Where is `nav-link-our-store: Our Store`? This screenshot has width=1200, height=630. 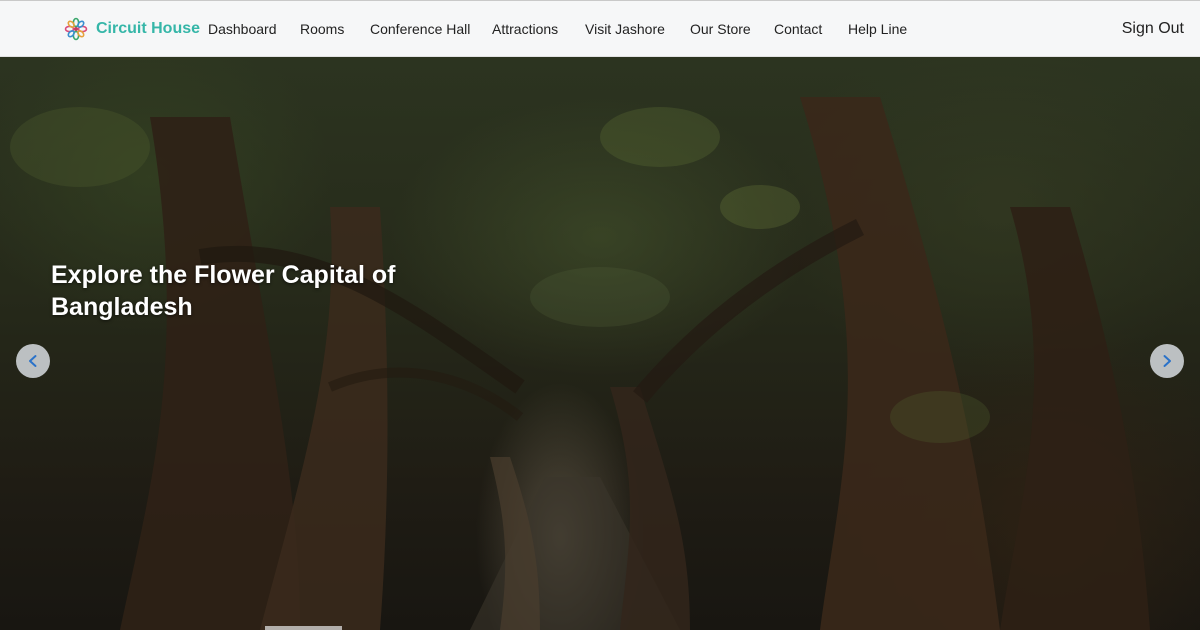
nav-link-our-store: Our Store is located at coordinates (720, 29).